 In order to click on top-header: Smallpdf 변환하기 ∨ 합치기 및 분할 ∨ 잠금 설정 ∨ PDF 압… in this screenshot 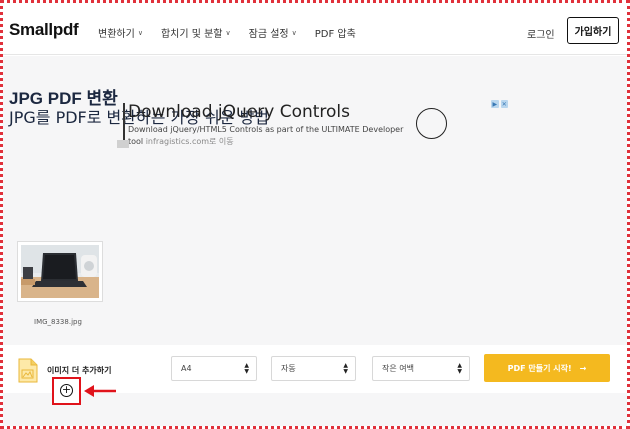, I will do `click(315, 29)`.